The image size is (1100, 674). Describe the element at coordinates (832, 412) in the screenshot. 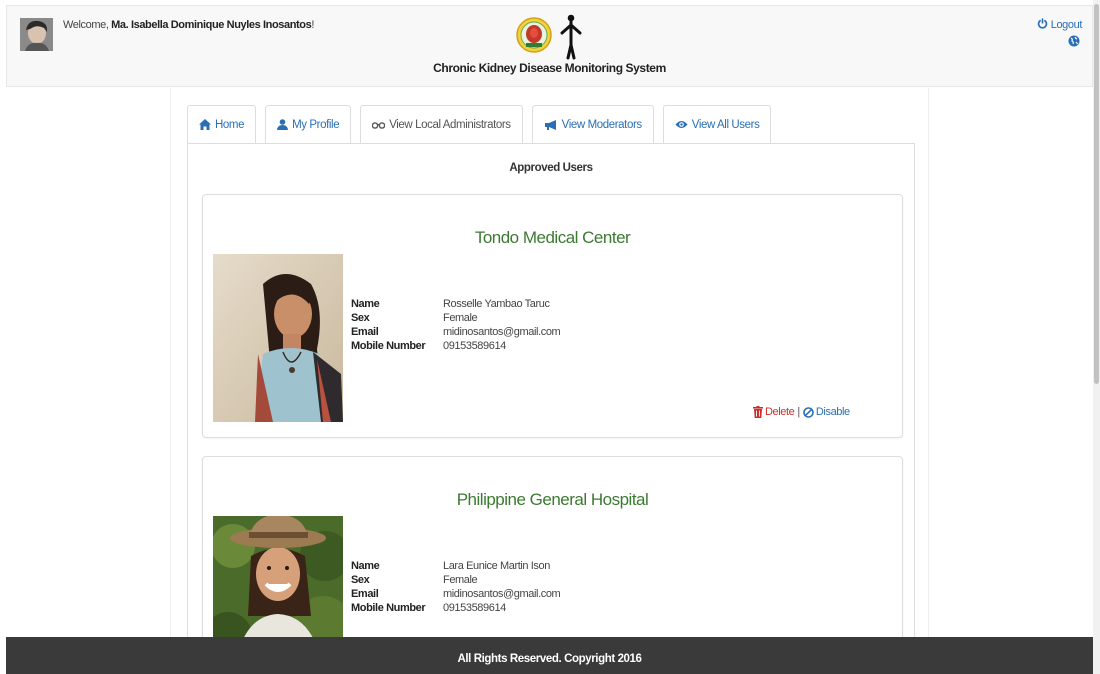

I see `disable-label: Disable` at that location.